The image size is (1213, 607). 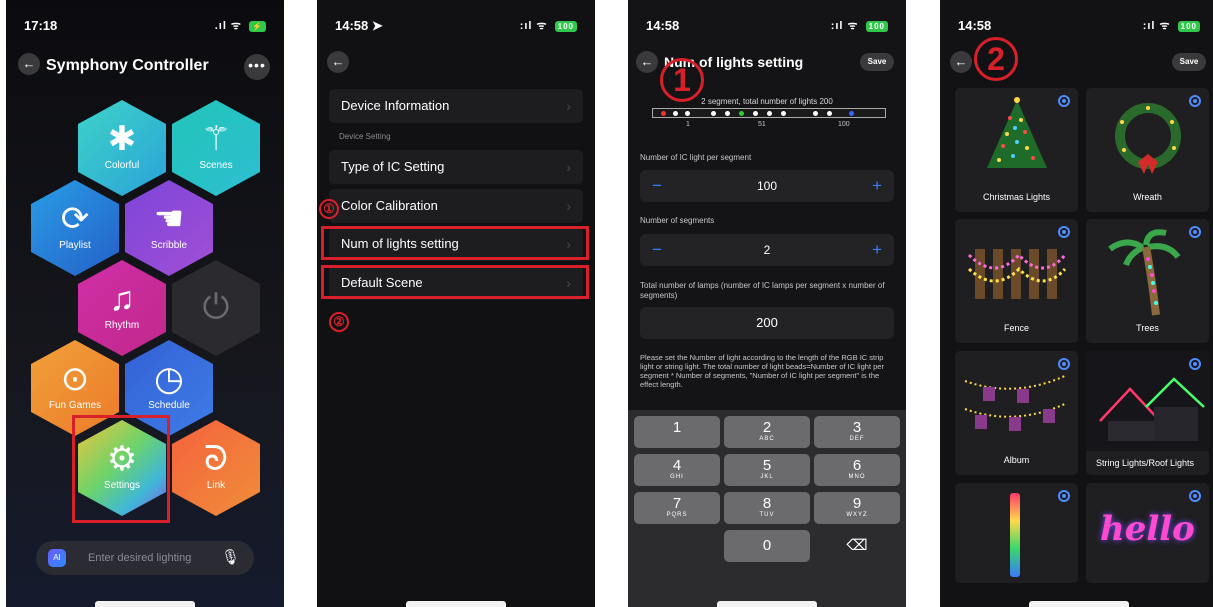 I want to click on asterisk-icon: ✱, so click(x=122, y=139).